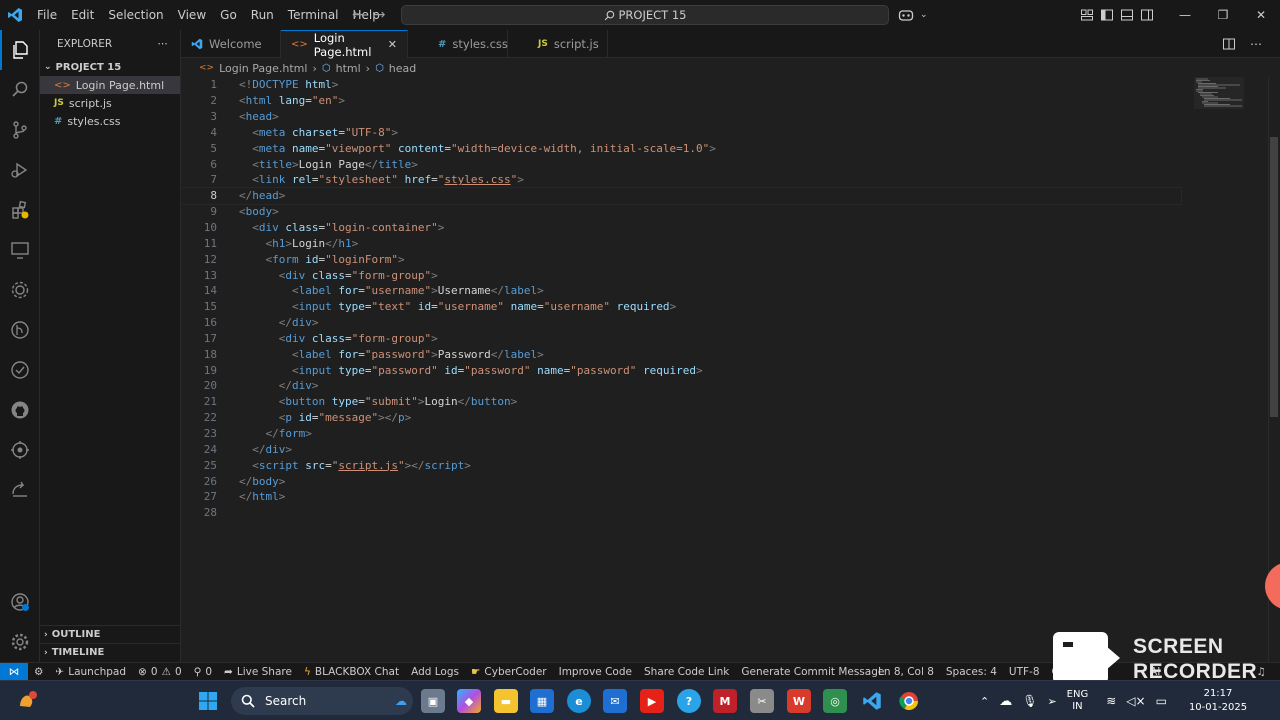  Describe the element at coordinates (258, 672) in the screenshot. I see `status-live-share: ➦ Live Share` at that location.